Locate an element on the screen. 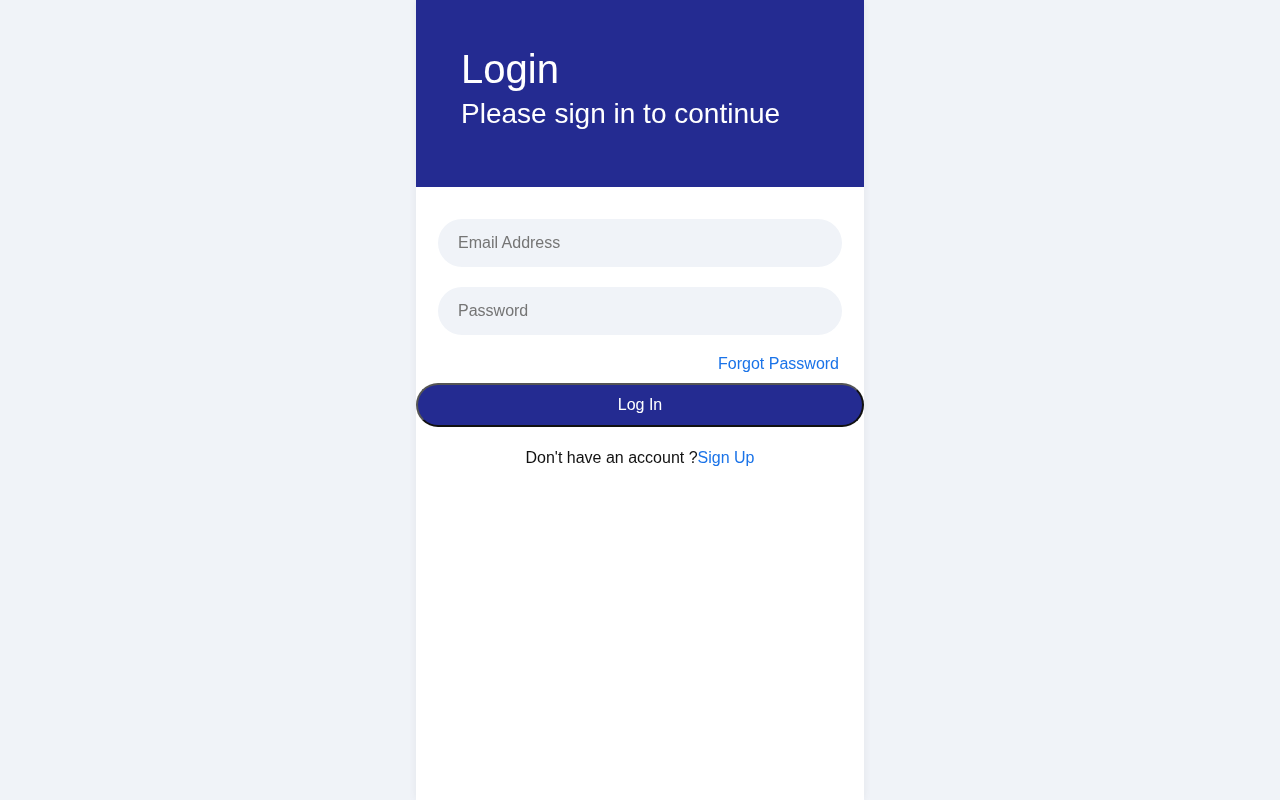 This screenshot has width=1280, height=800. email-field: Email Address is located at coordinates (640, 243).